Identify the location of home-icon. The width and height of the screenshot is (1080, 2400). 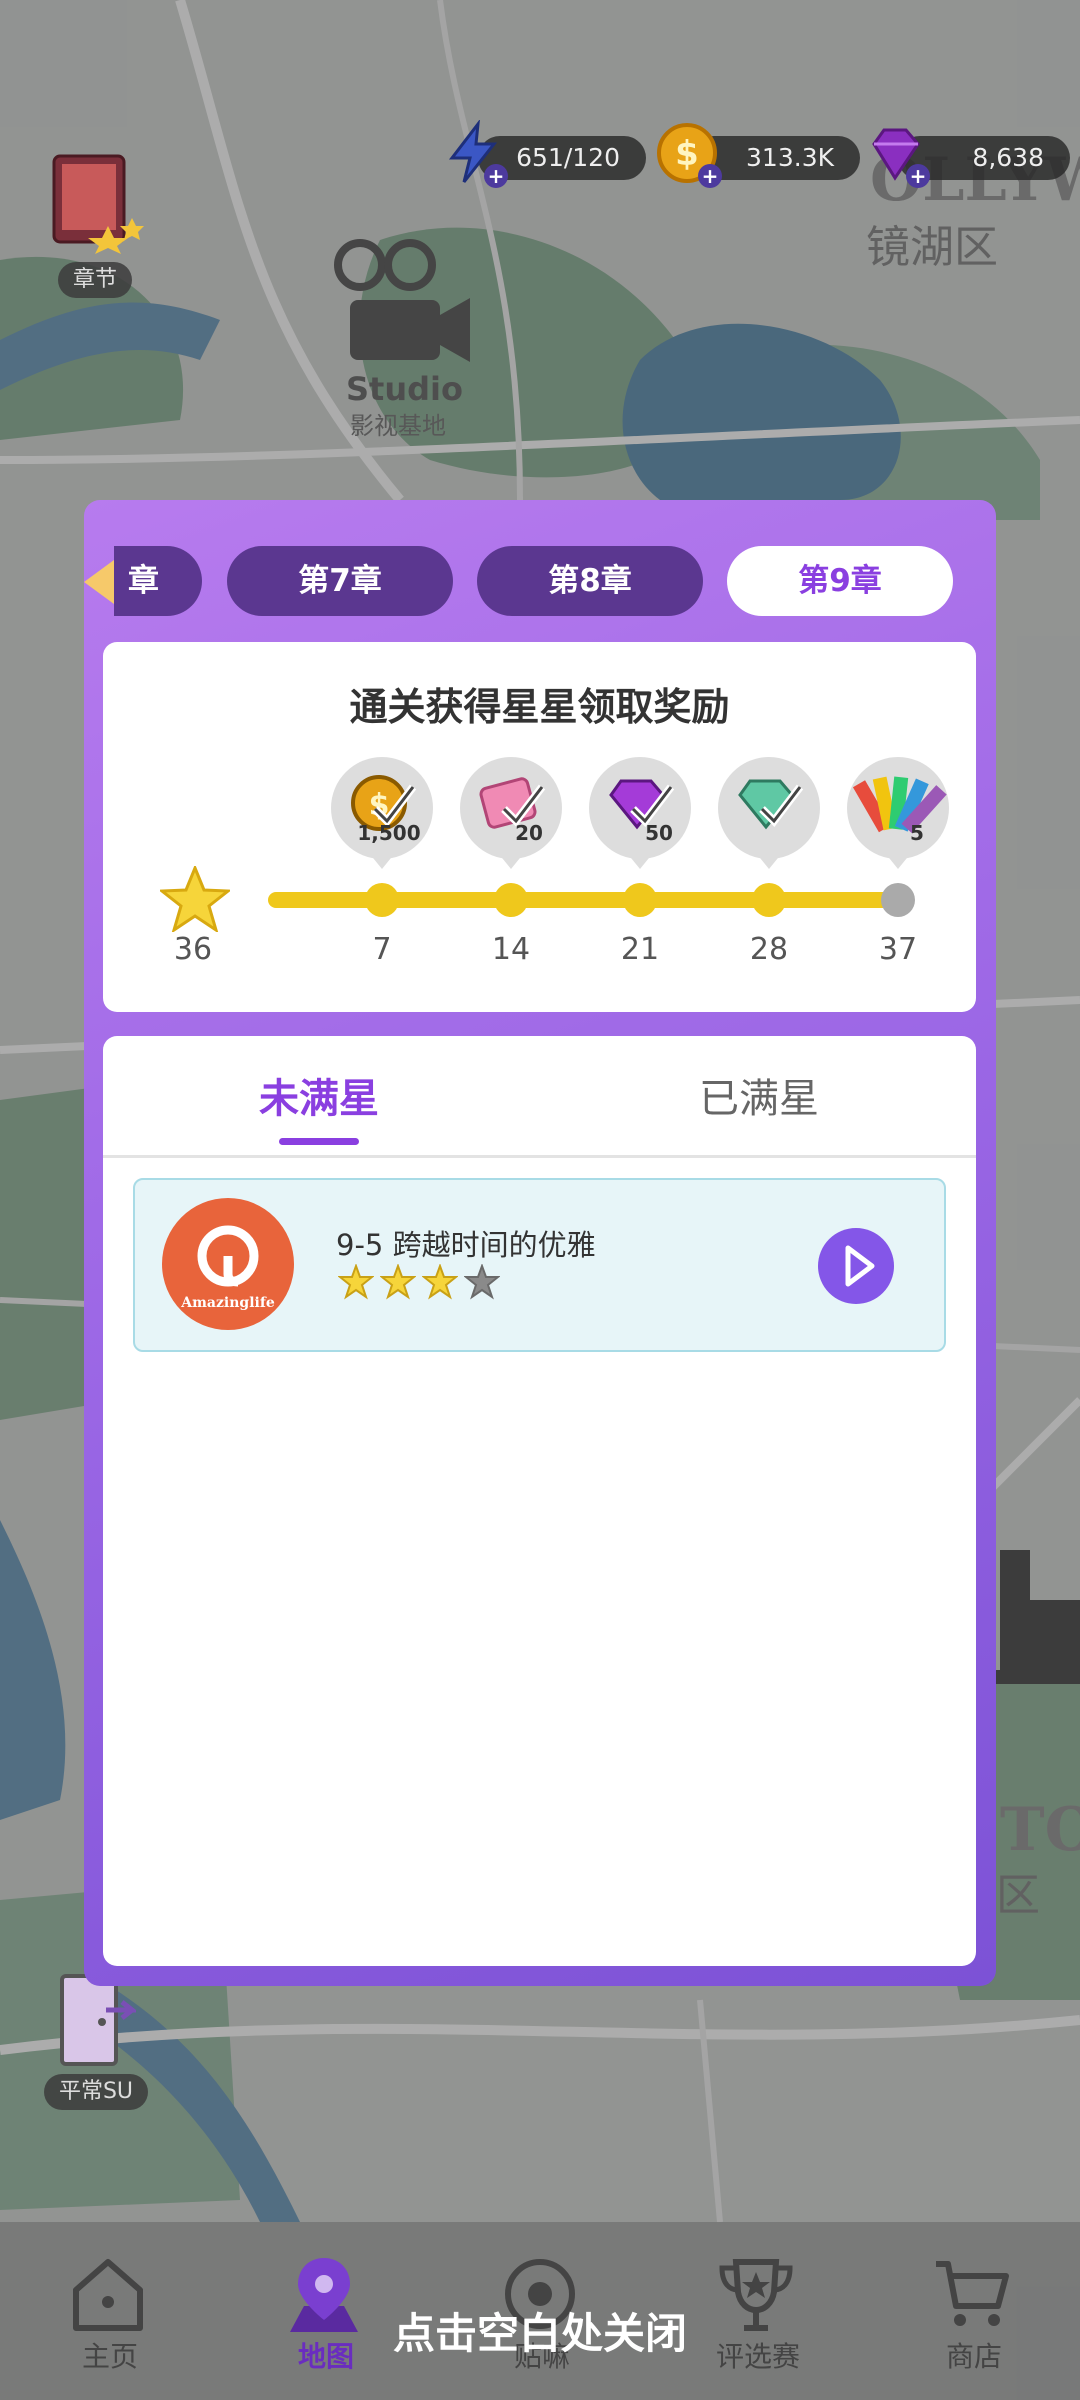
(108, 2294).